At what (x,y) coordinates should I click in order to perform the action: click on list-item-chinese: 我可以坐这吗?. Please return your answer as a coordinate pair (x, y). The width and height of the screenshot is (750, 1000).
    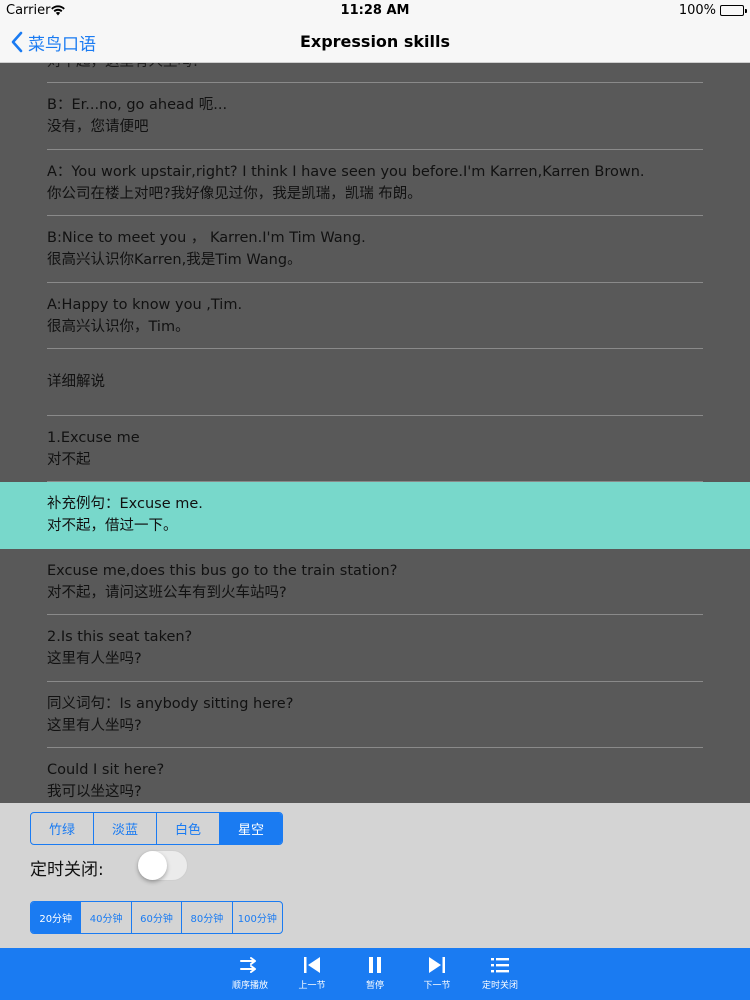
    Looking at the image, I should click on (94, 792).